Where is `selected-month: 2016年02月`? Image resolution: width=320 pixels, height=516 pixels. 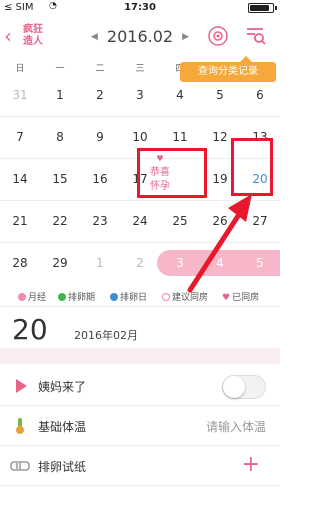 selected-month: 2016年02月 is located at coordinates (106, 335).